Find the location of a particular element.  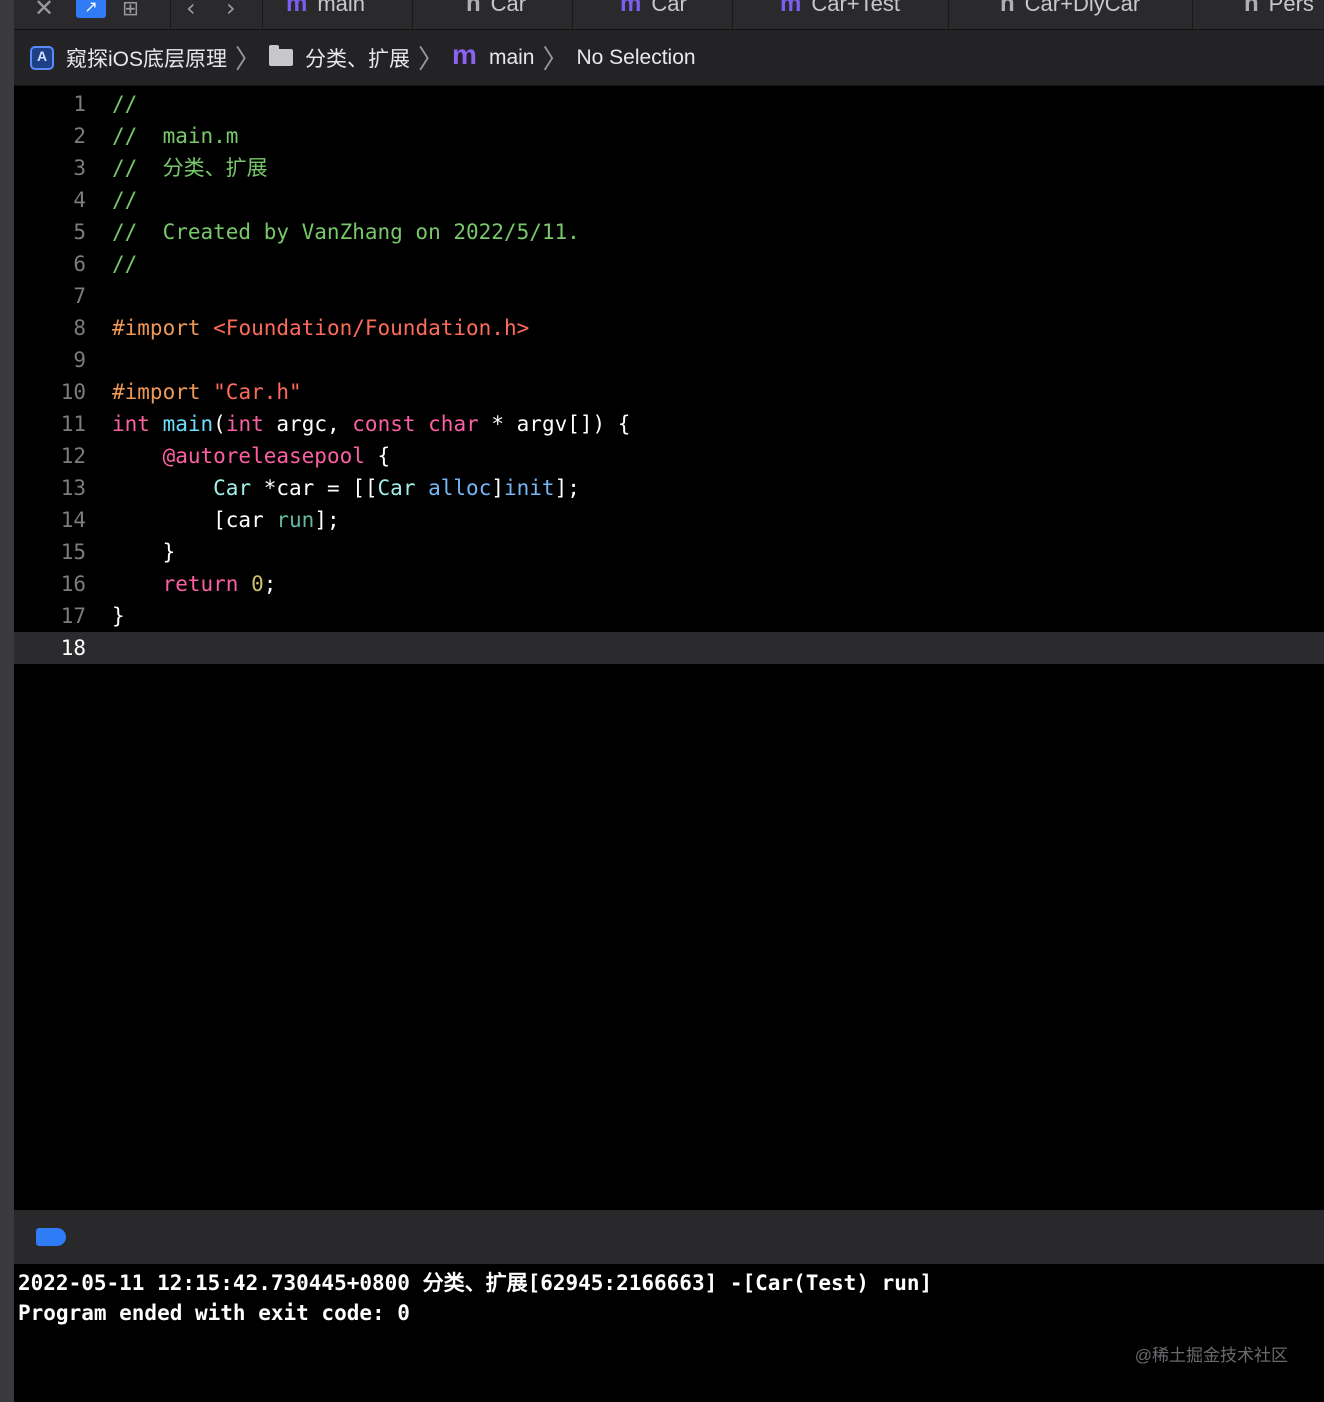

line-number: 13 is located at coordinates (73, 488).